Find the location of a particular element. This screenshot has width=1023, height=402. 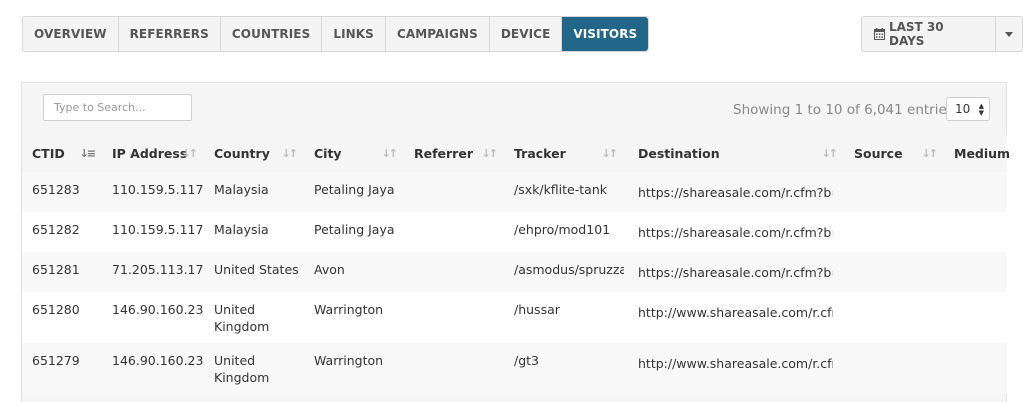

column-header-country: Country ↓↑ is located at coordinates (254, 153).